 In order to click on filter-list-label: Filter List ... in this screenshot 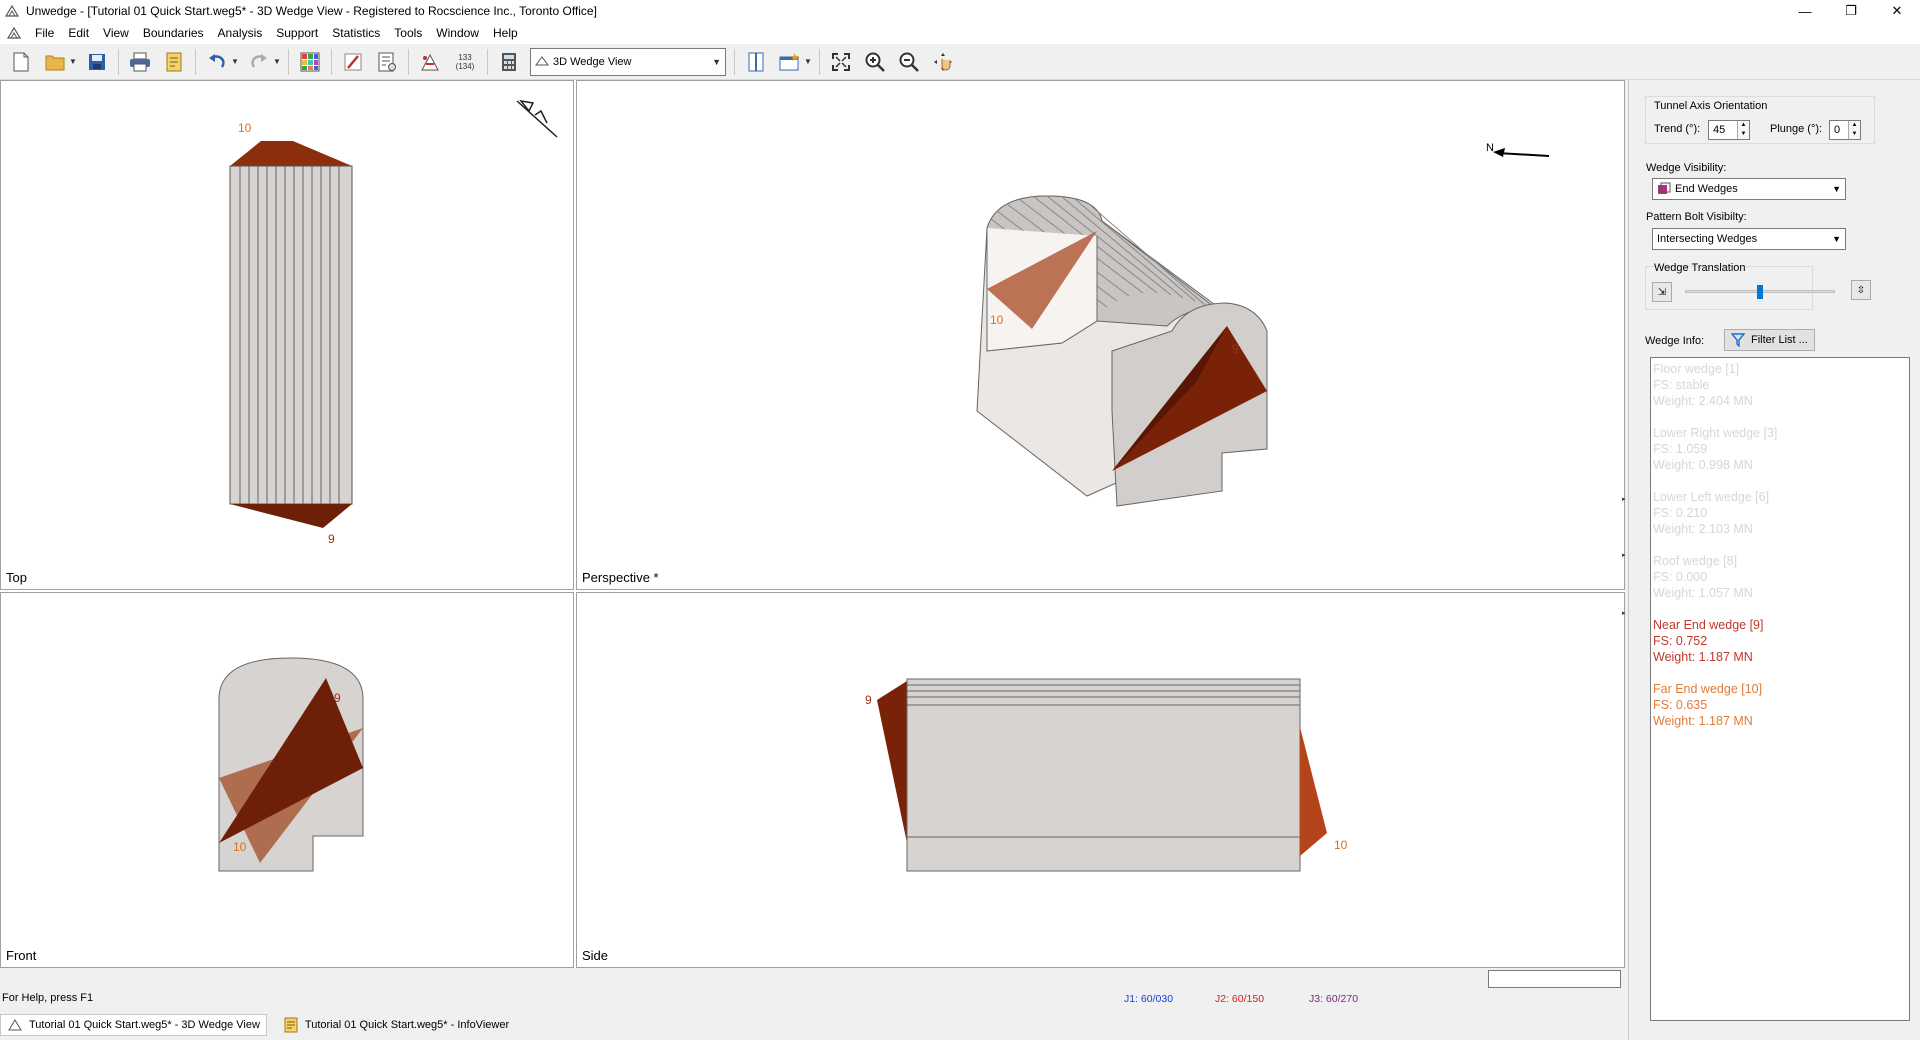, I will do `click(1779, 340)`.